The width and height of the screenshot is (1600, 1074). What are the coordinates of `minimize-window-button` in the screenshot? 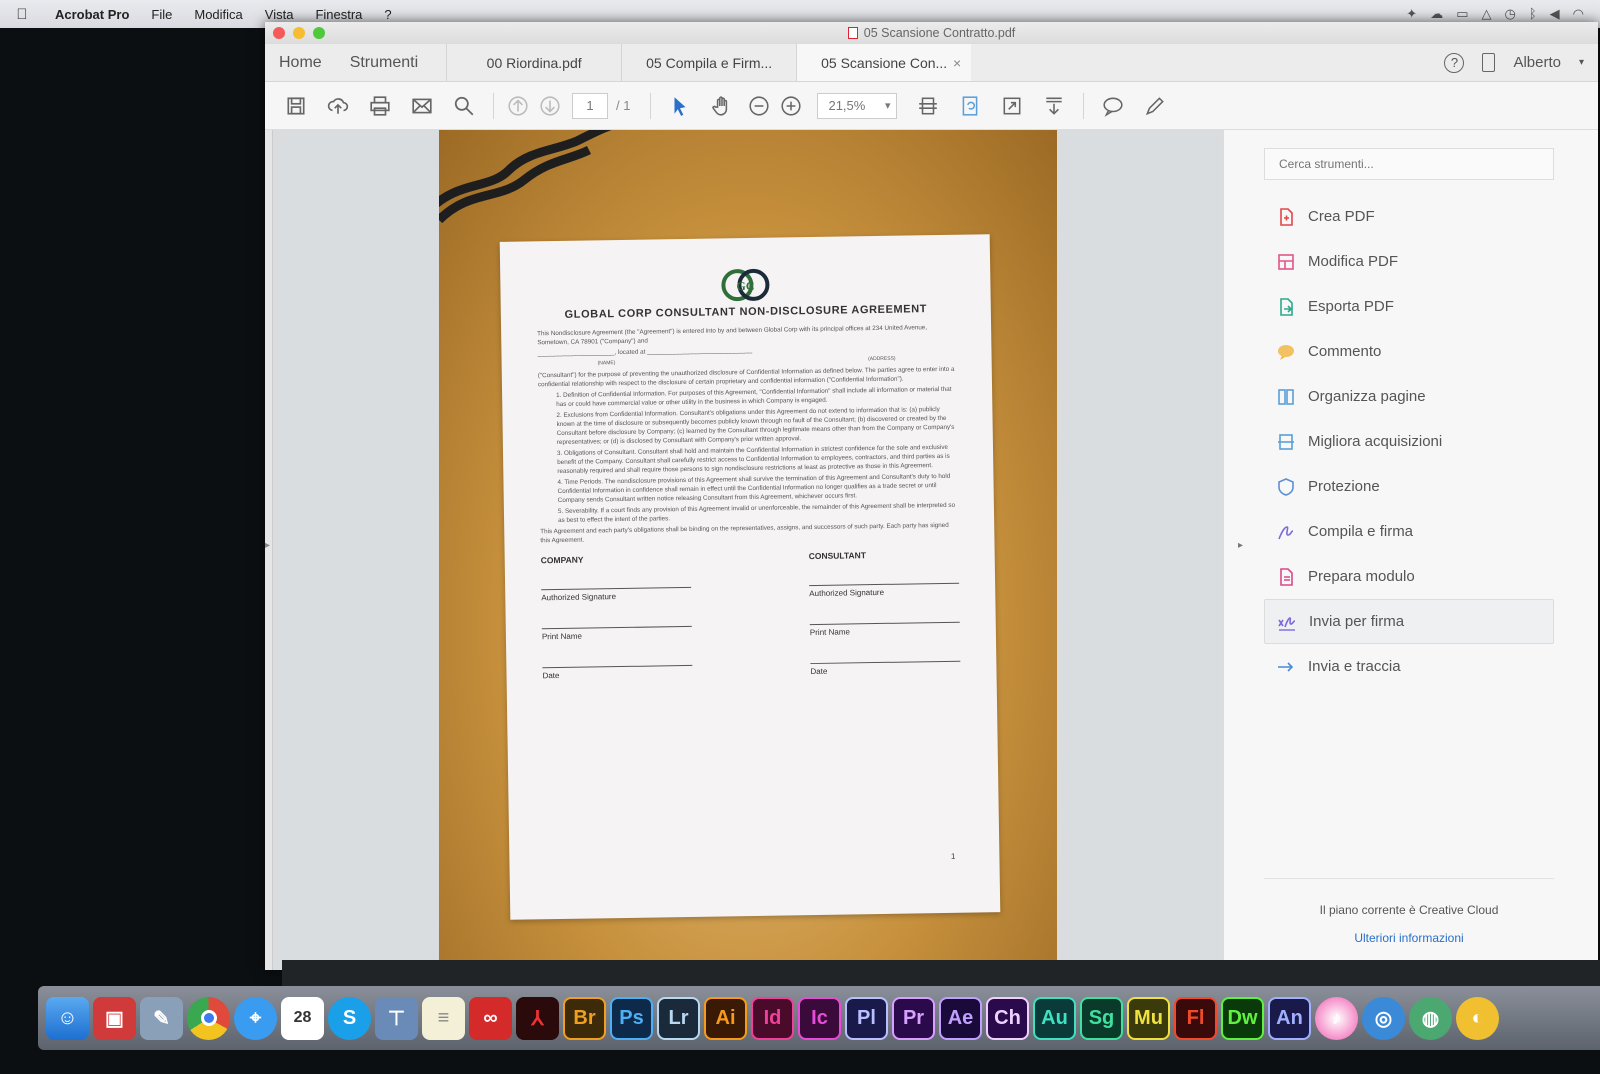 It's located at (299, 33).